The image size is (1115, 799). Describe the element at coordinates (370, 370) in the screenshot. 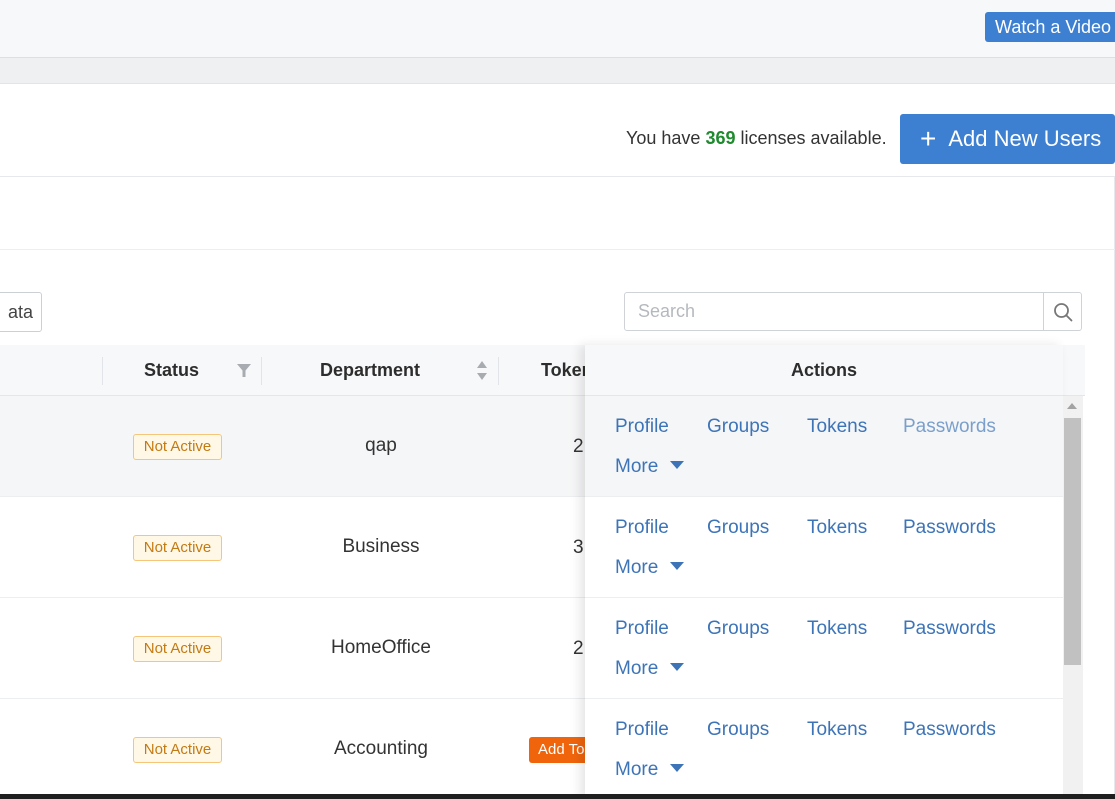

I see `column-header-department: Department` at that location.